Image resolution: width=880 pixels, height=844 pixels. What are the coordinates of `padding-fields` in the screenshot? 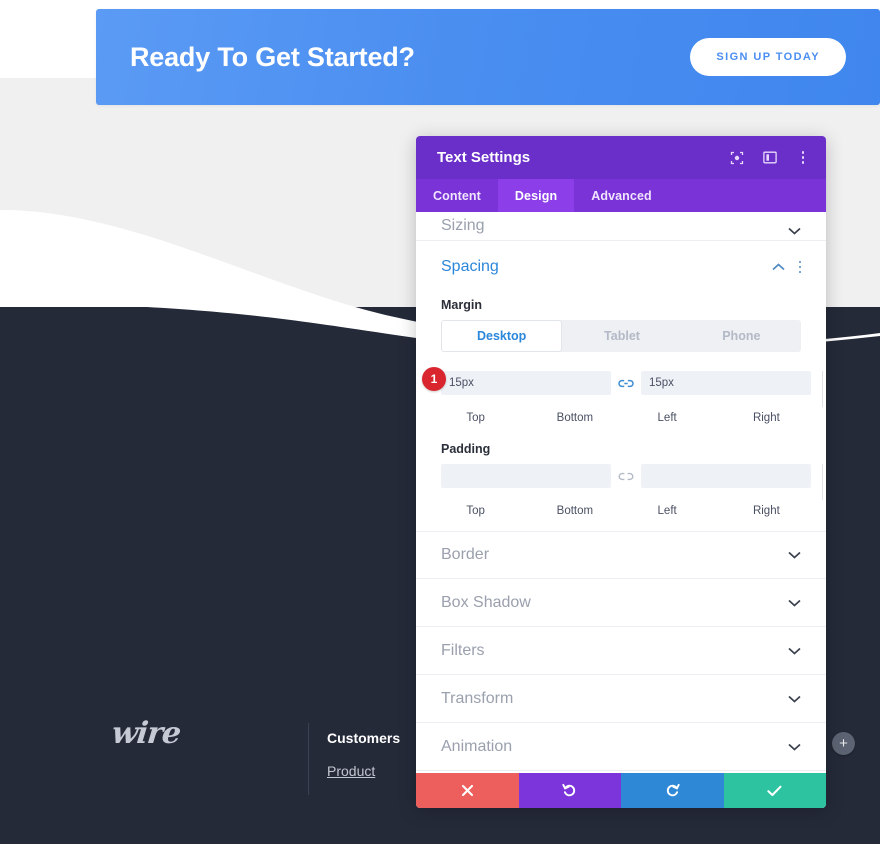 It's located at (632, 482).